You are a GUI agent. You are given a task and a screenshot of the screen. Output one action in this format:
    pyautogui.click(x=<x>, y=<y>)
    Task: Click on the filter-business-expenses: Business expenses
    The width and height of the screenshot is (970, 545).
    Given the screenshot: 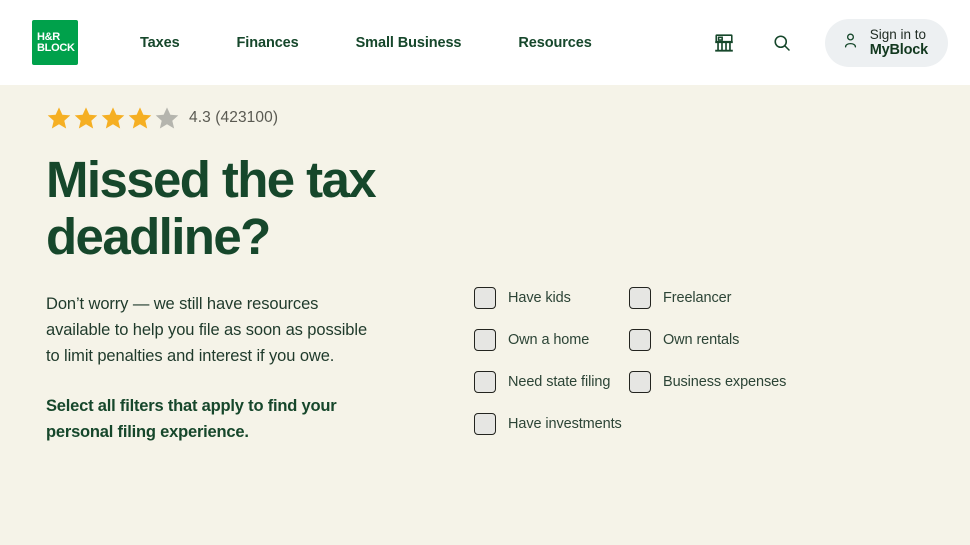 What is the action you would take?
    pyautogui.click(x=707, y=382)
    